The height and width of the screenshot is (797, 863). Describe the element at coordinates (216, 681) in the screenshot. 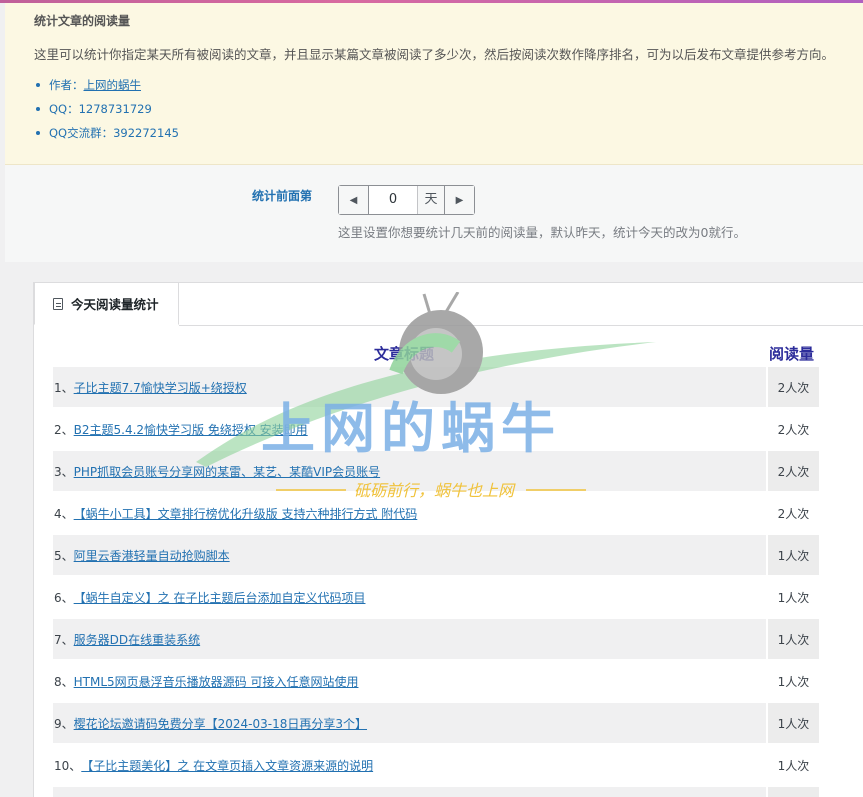

I see `article-link: HTML5网页悬浮音乐播放器源码 可接入任意网站使用` at that location.